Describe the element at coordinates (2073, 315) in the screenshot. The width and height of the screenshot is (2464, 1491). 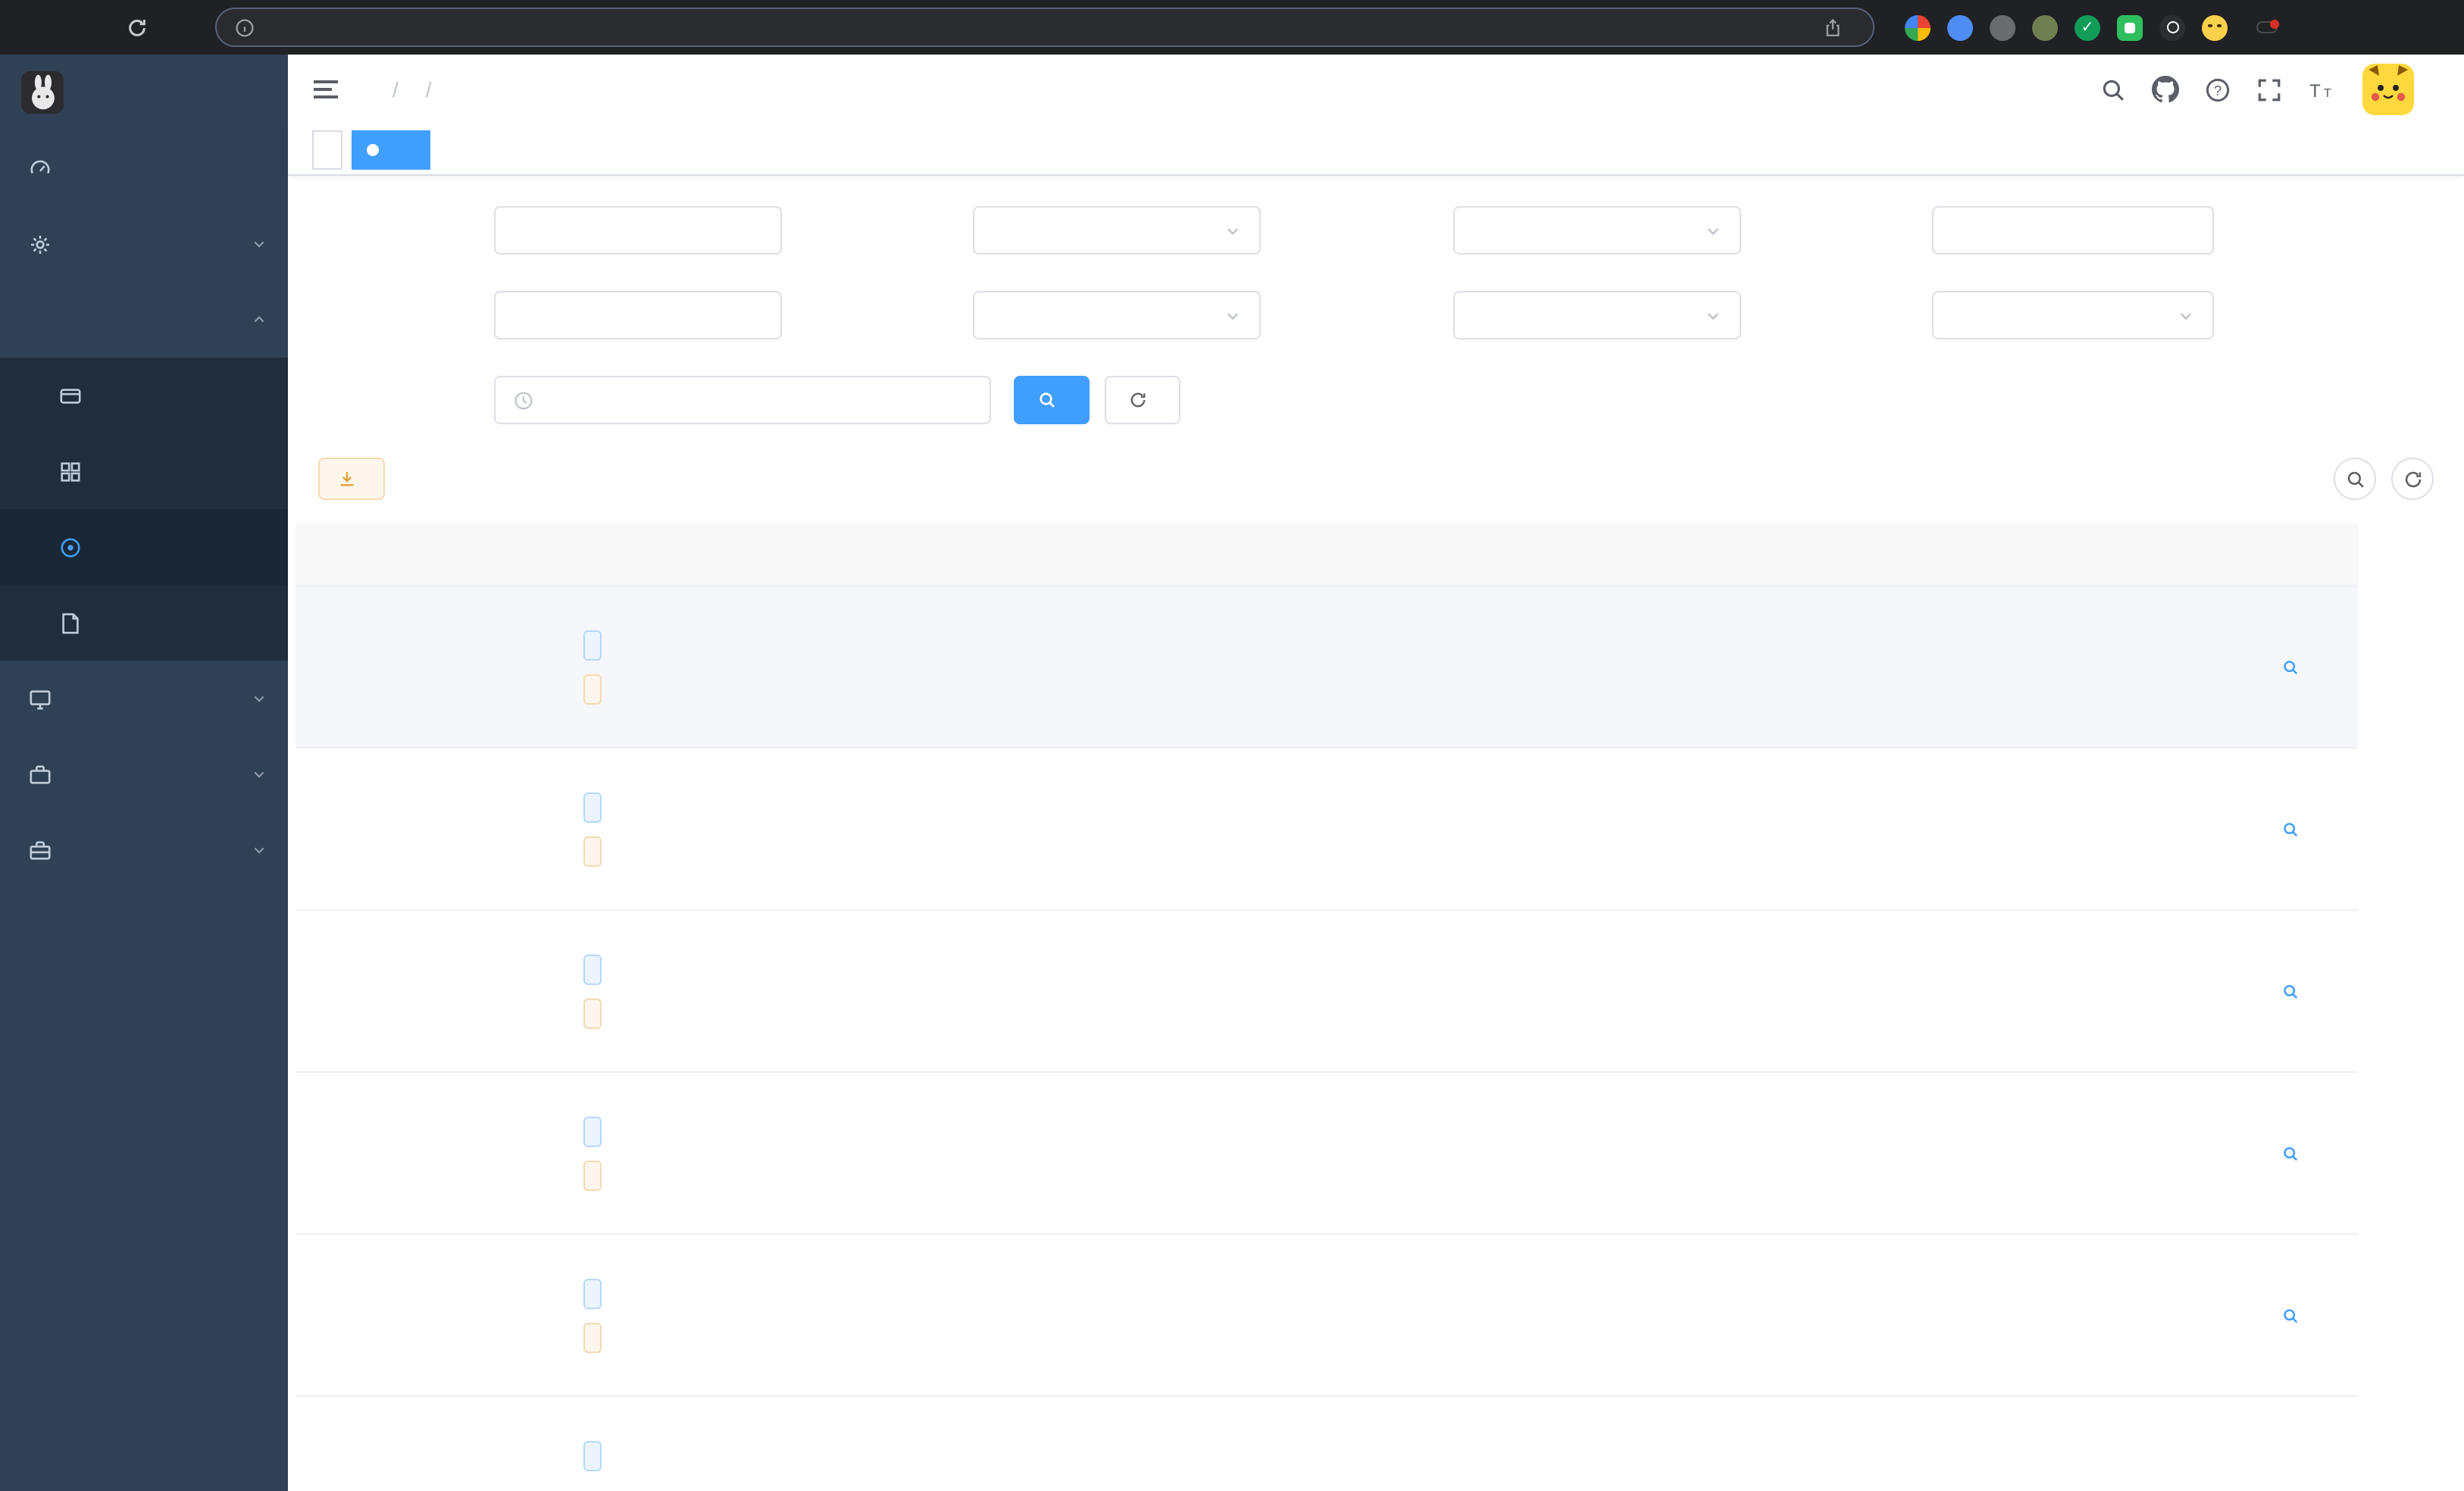
I see `notify-status-filter-select` at that location.